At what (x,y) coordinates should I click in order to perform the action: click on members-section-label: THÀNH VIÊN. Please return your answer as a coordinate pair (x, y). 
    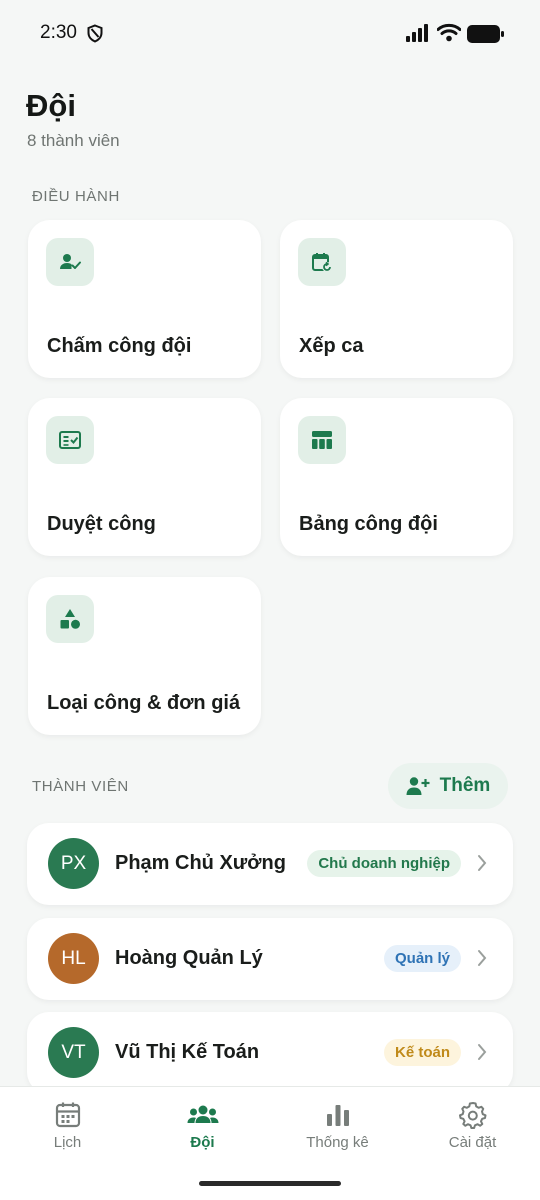
    Looking at the image, I should click on (80, 786).